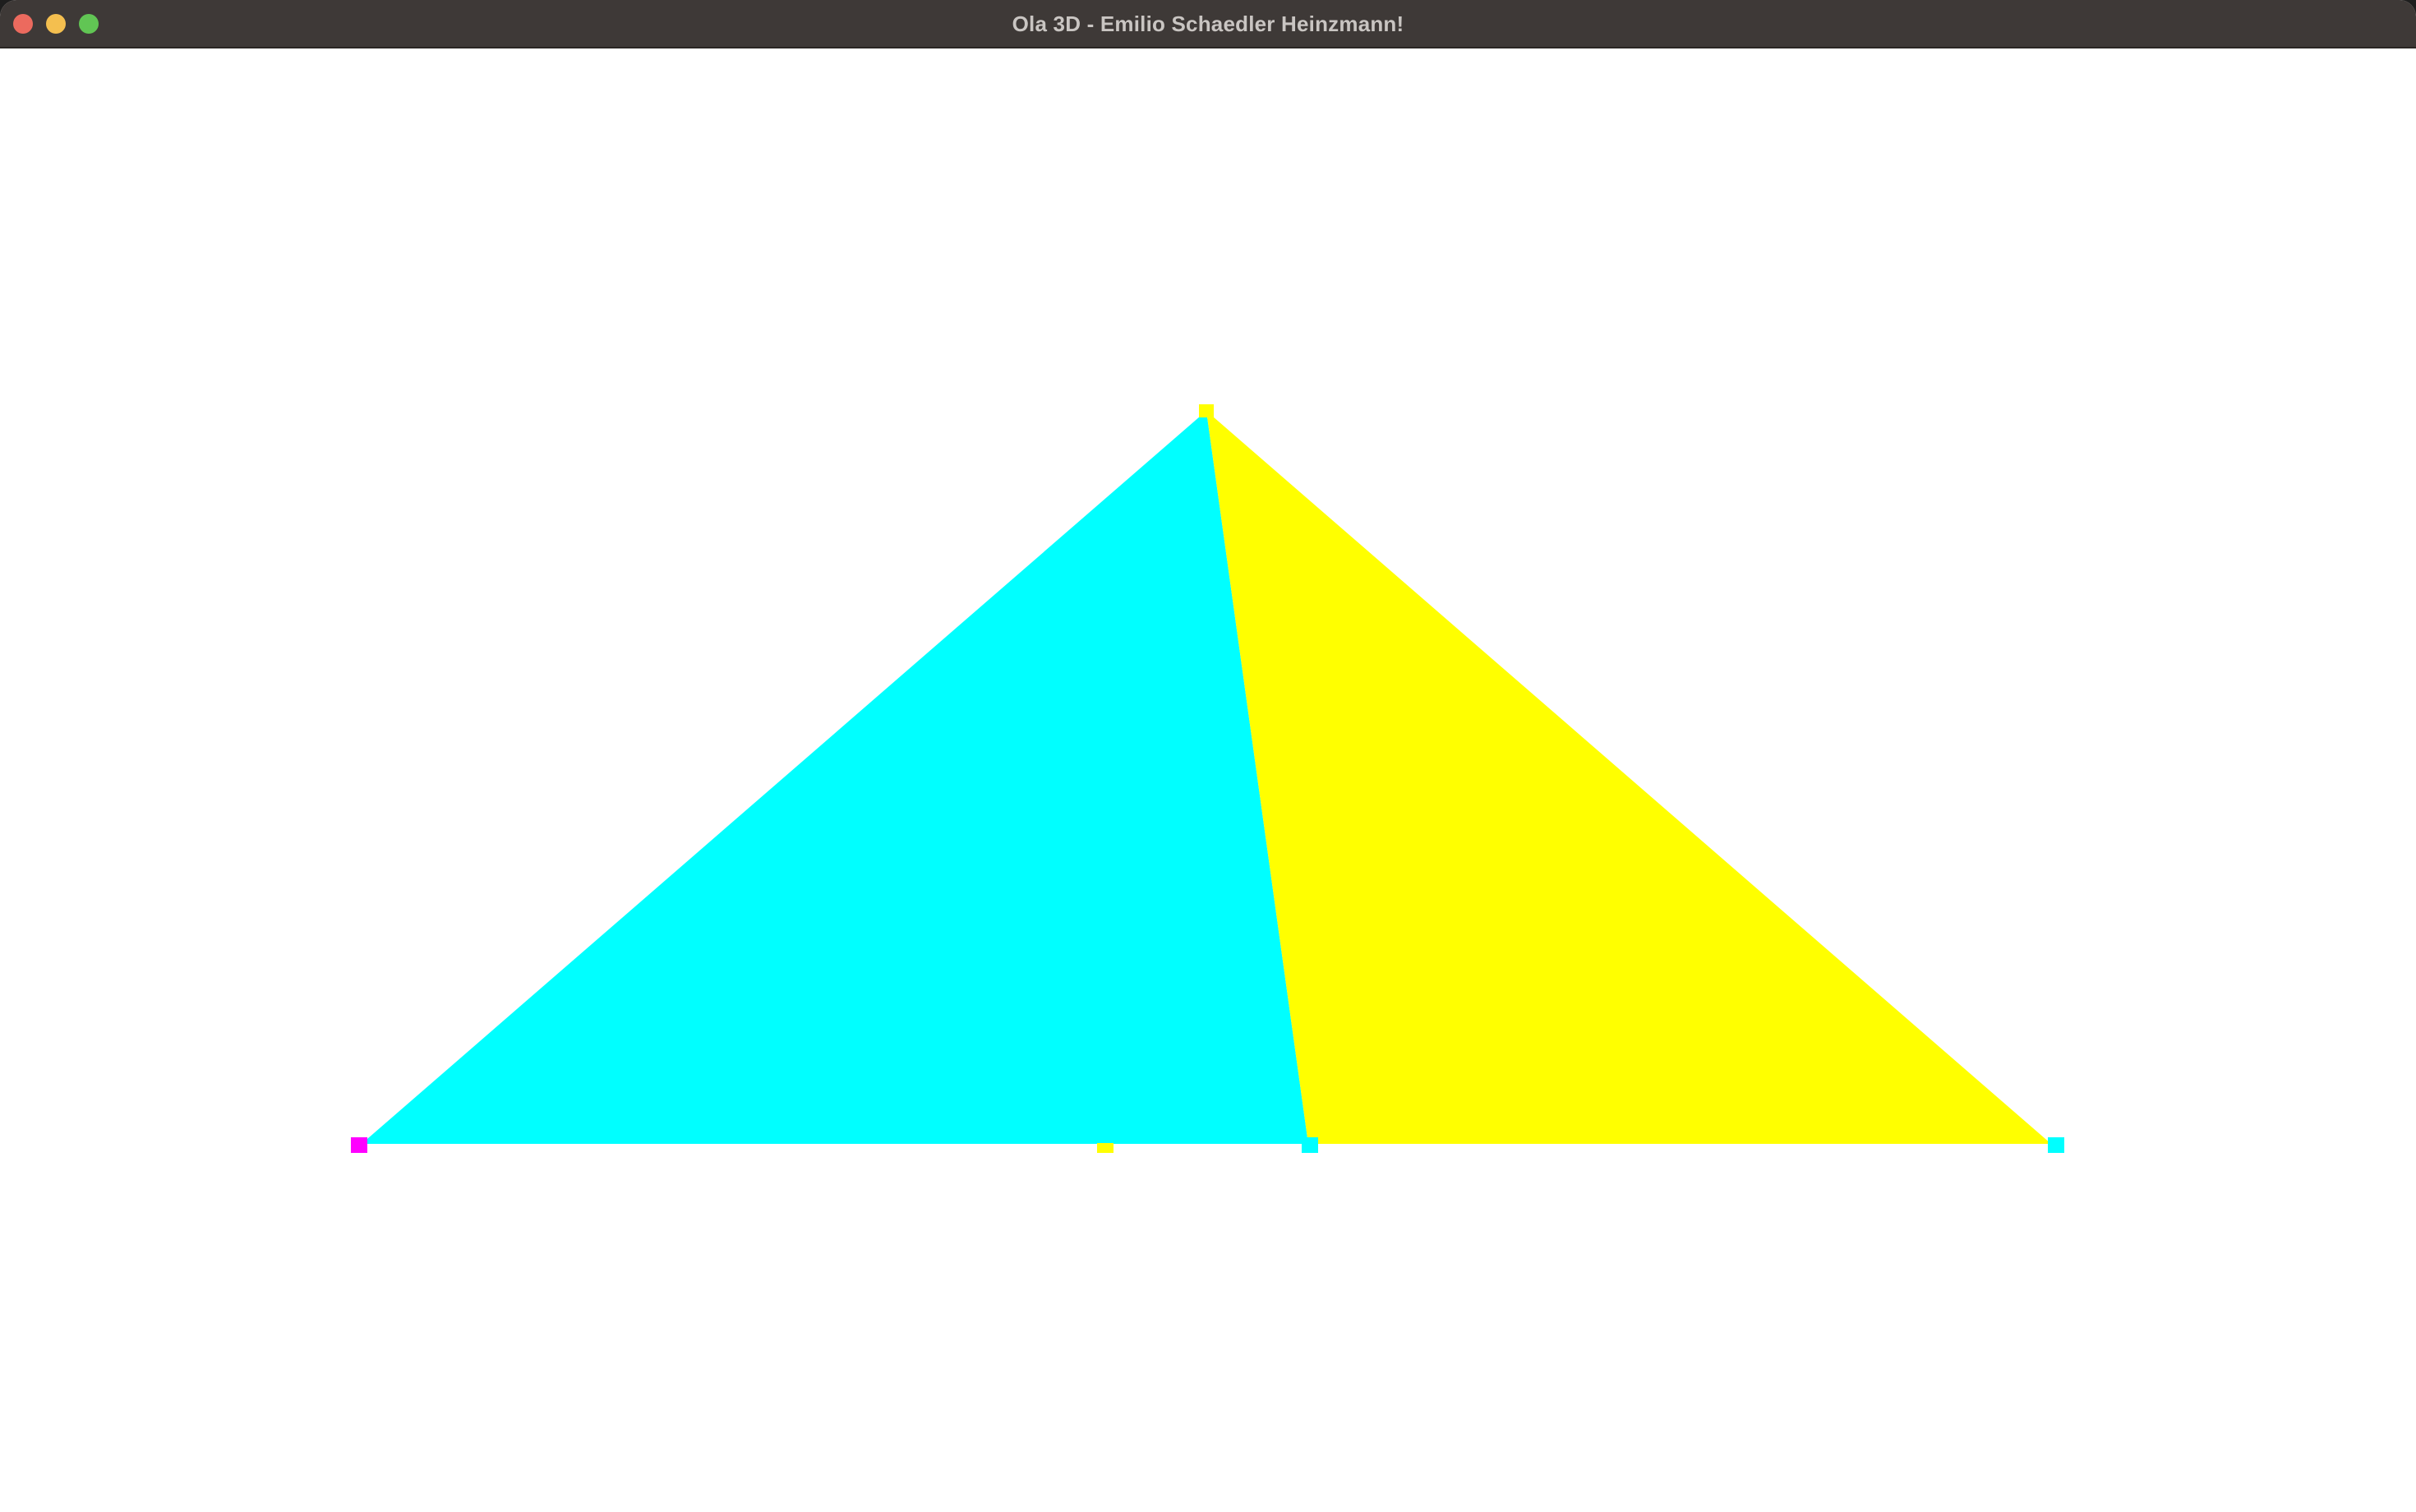 This screenshot has height=1512, width=2416. Describe the element at coordinates (2056, 1145) in the screenshot. I see `right-base-marker` at that location.